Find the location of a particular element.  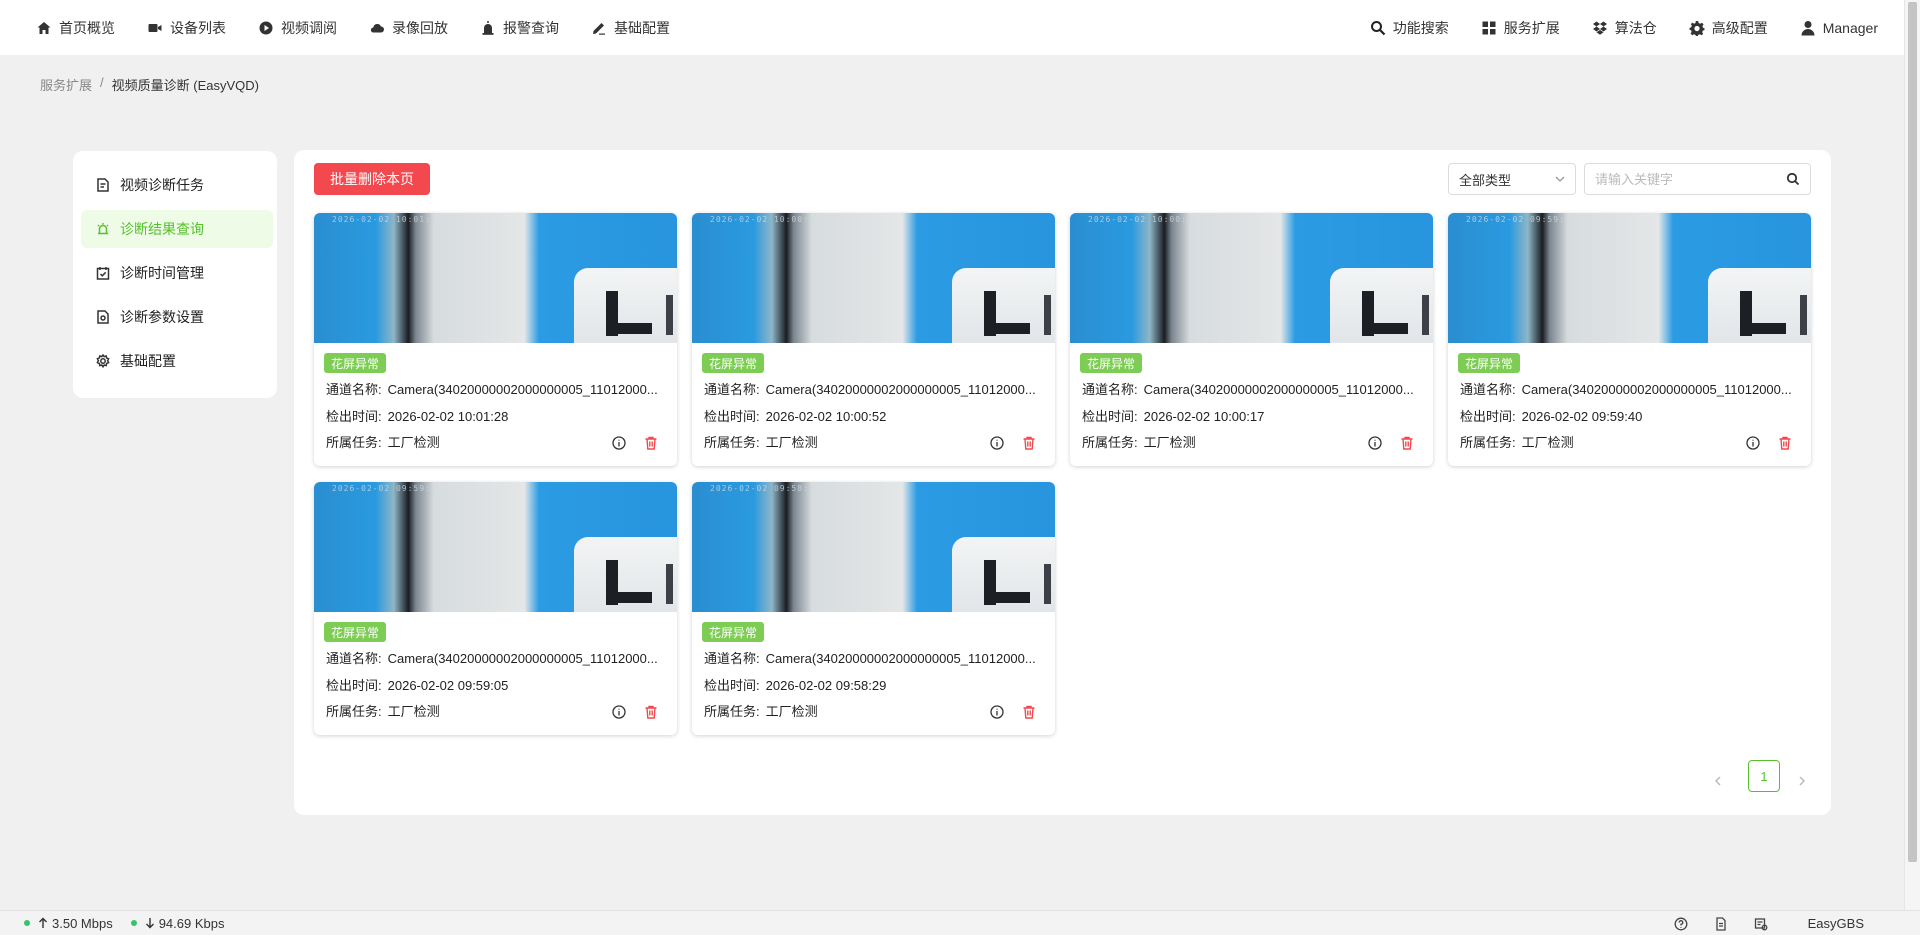

nav-playback: 录像回放 is located at coordinates (408, 28).